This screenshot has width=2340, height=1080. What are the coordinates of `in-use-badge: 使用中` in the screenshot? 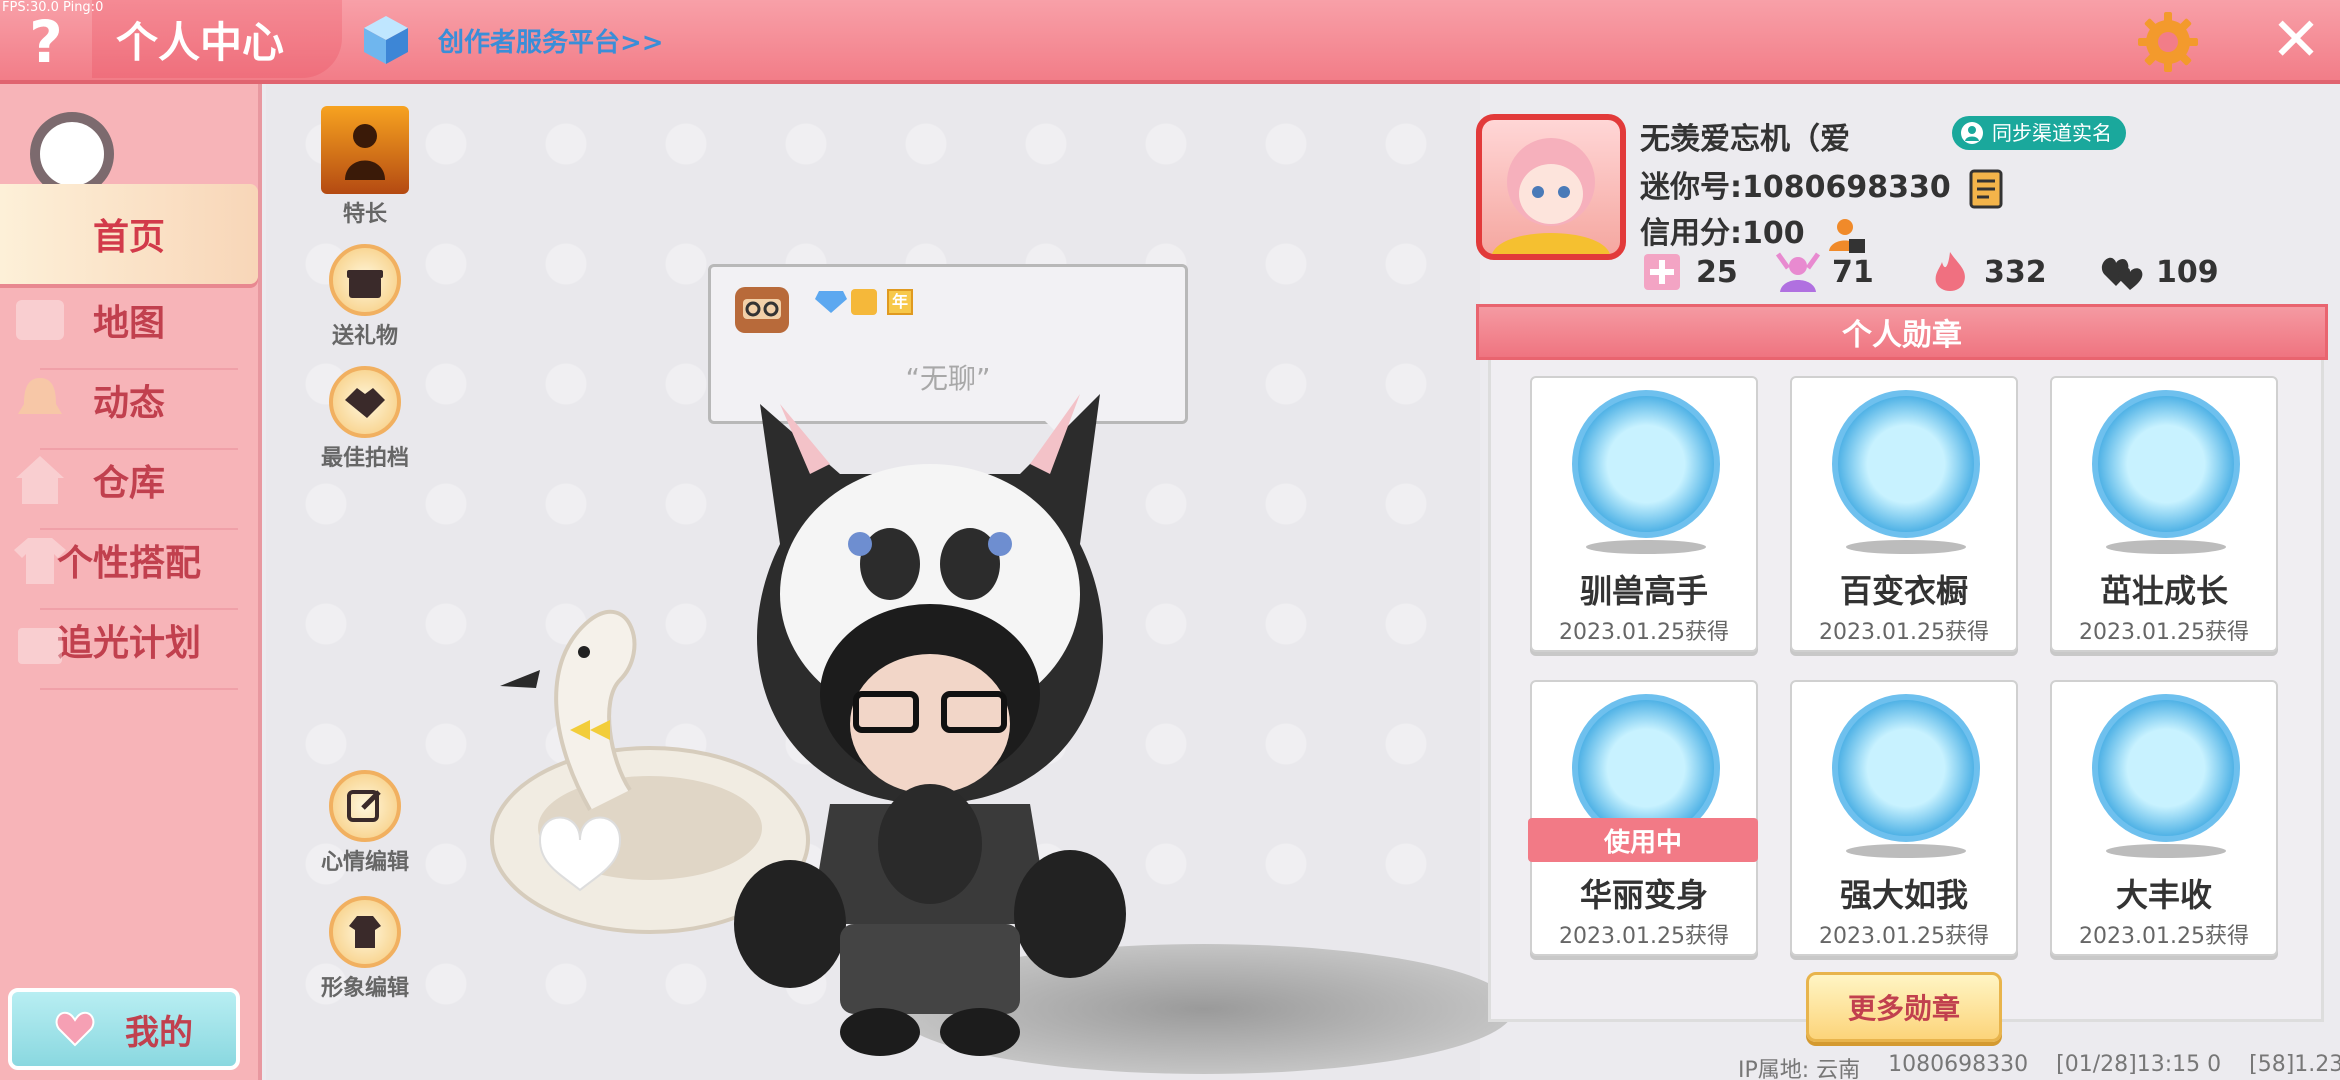 It's located at (1643, 840).